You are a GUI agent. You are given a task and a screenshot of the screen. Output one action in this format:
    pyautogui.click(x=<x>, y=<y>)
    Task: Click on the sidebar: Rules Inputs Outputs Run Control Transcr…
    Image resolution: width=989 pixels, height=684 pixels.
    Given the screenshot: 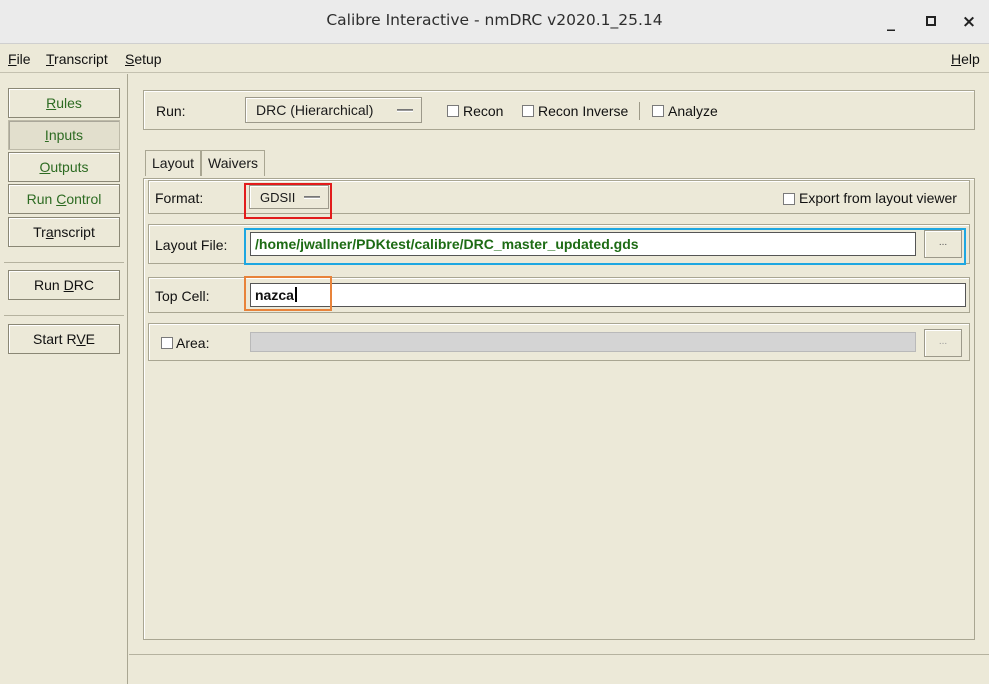 What is the action you would take?
    pyautogui.click(x=64, y=379)
    